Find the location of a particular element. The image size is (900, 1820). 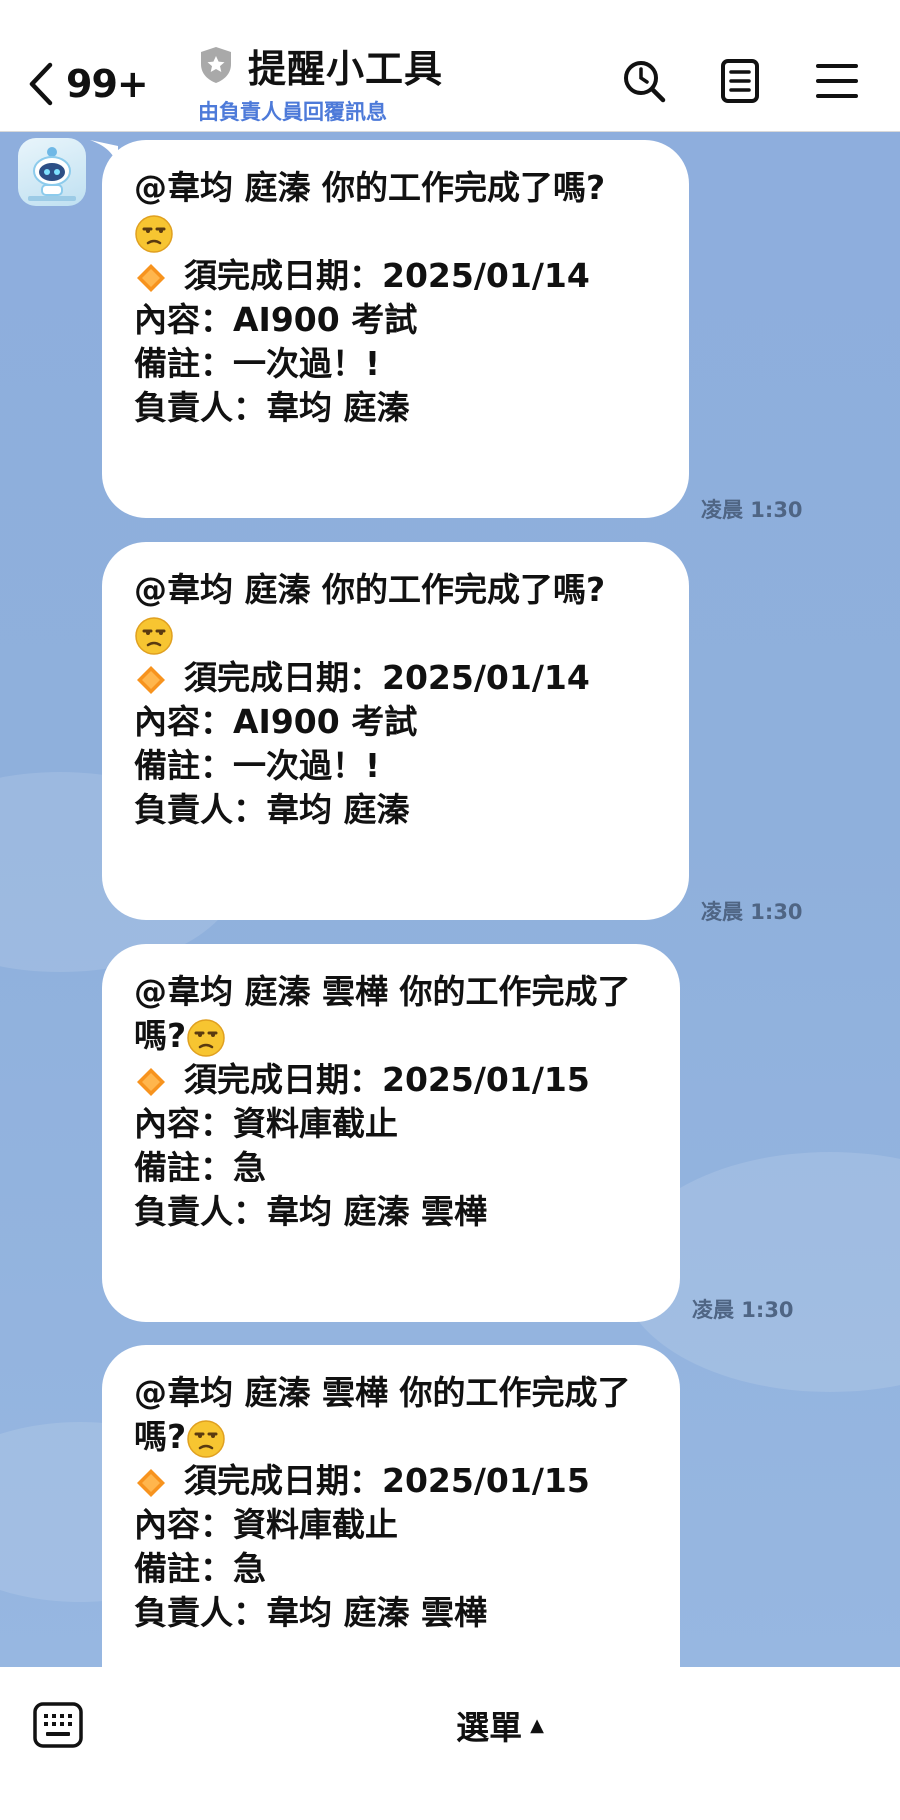

rich-menu-toggle: 選單 ▲ is located at coordinates (500, 1725).